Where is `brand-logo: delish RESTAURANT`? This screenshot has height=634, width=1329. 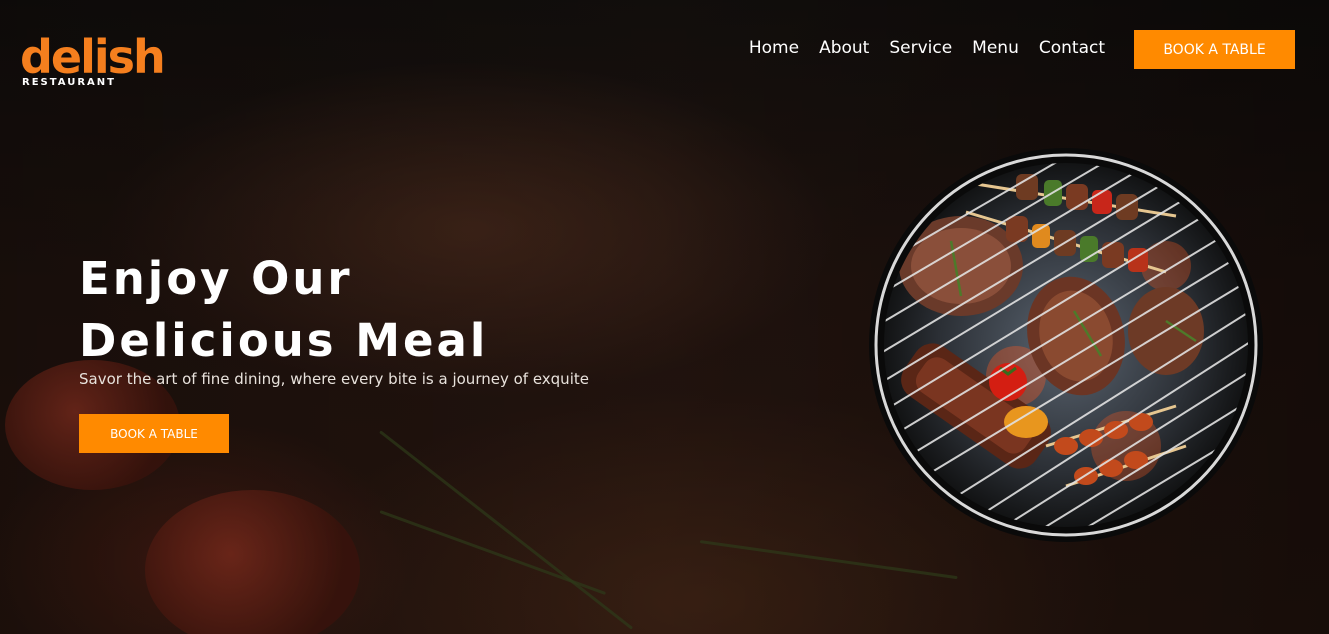
brand-logo: delish RESTAURANT is located at coordinates (107, 63).